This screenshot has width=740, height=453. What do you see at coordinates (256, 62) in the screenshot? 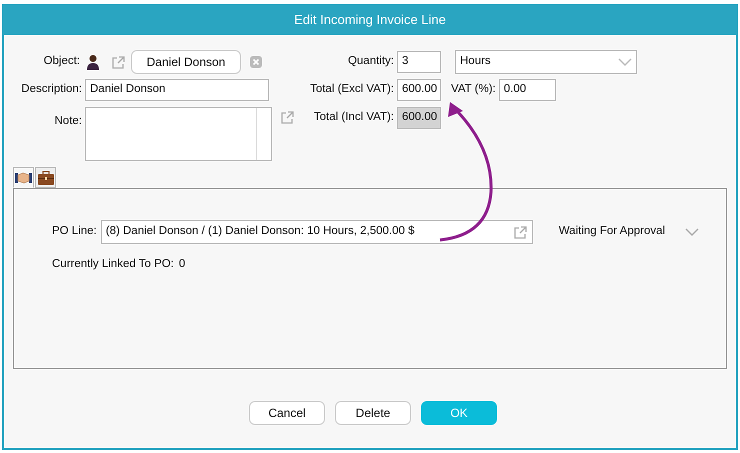
I see `clear-icon` at bounding box center [256, 62].